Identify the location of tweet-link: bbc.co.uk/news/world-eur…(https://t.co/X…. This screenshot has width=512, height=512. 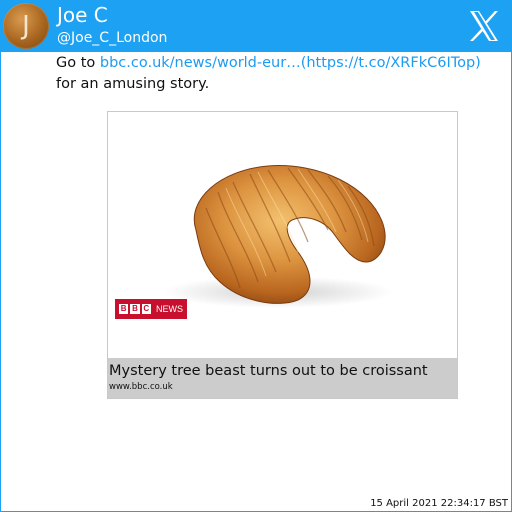
(290, 63).